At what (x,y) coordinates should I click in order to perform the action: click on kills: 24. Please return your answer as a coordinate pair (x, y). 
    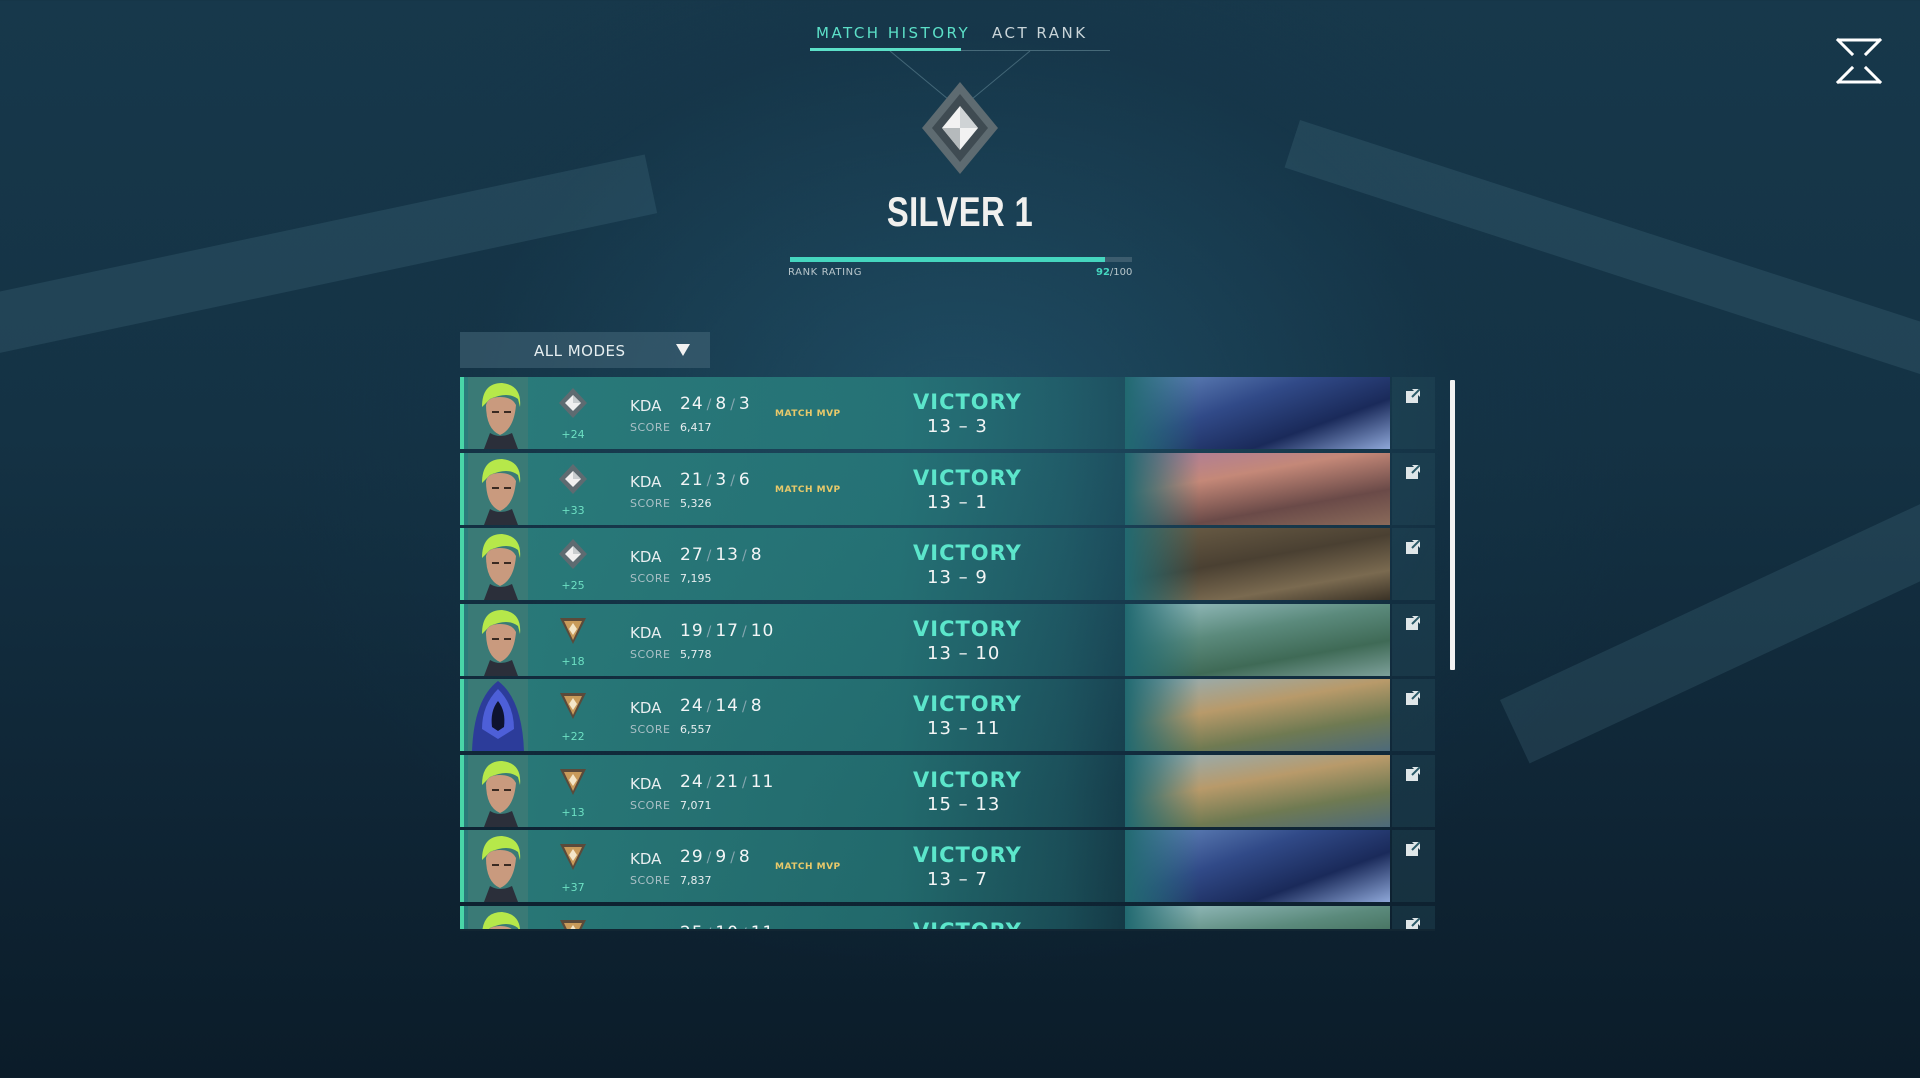
    Looking at the image, I should click on (692, 781).